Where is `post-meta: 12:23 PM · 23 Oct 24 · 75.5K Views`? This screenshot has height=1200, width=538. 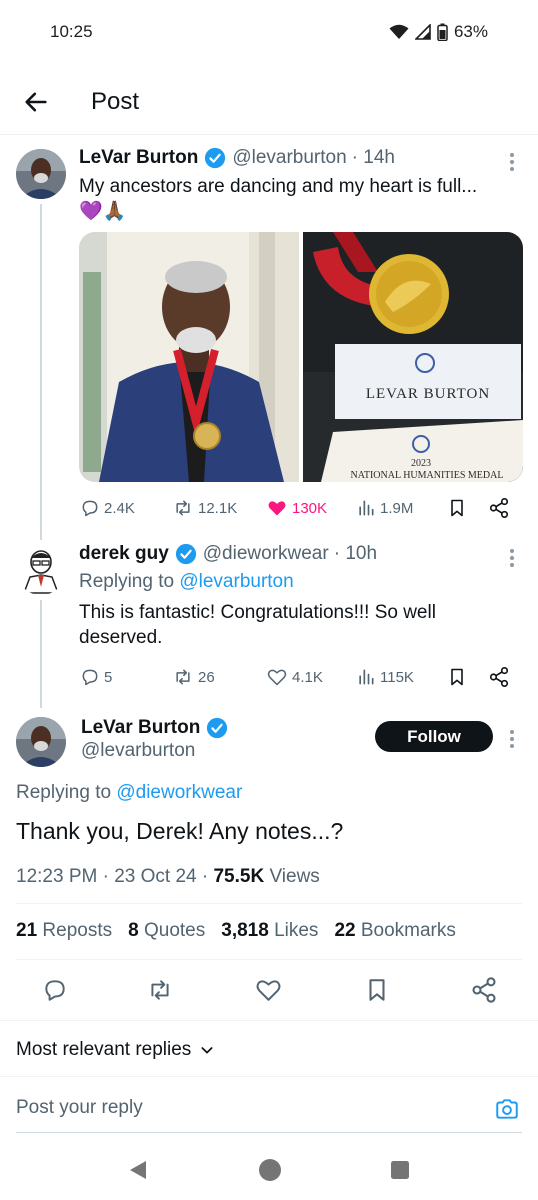 post-meta: 12:23 PM · 23 Oct 24 · 75.5K Views is located at coordinates (168, 876).